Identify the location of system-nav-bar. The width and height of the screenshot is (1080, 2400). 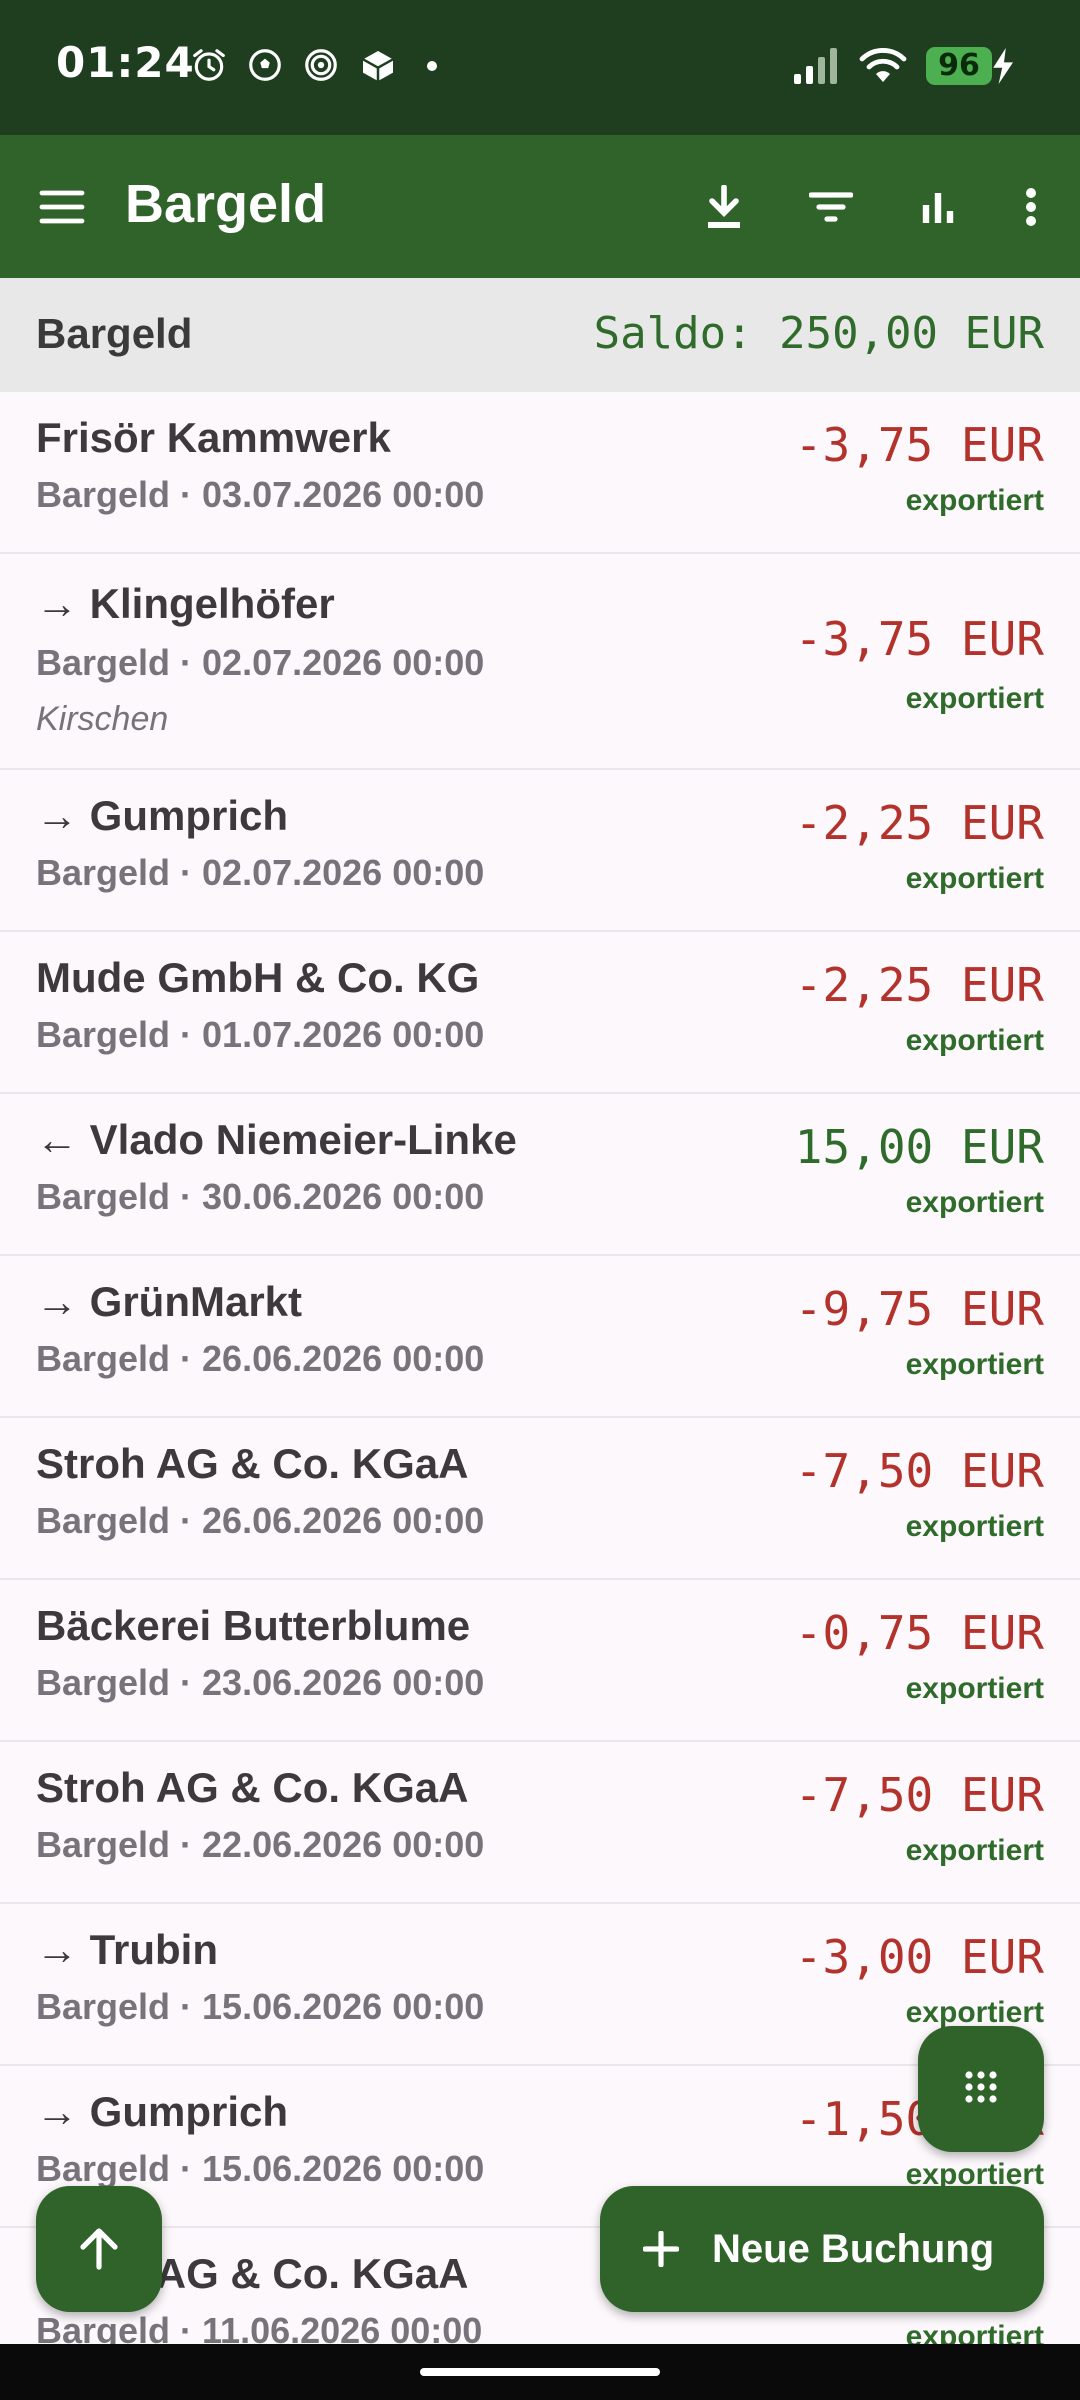
(540, 2372).